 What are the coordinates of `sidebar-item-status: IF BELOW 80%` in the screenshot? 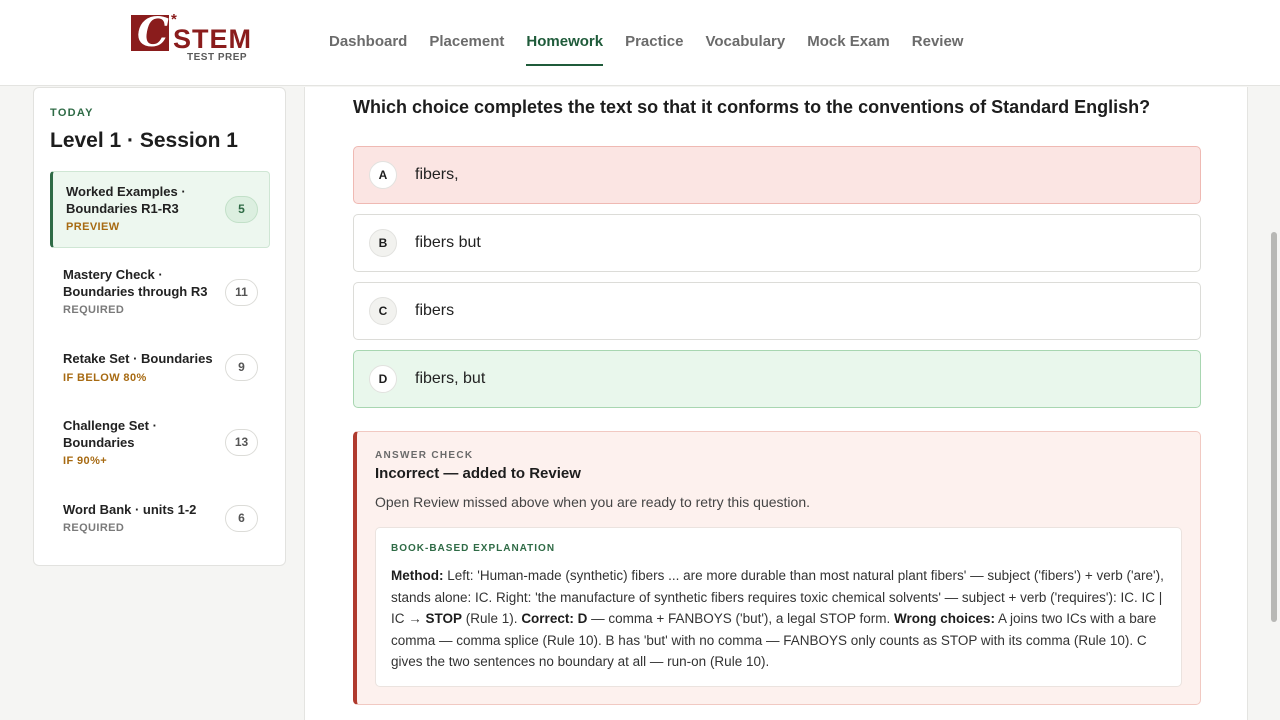 It's located at (105, 378).